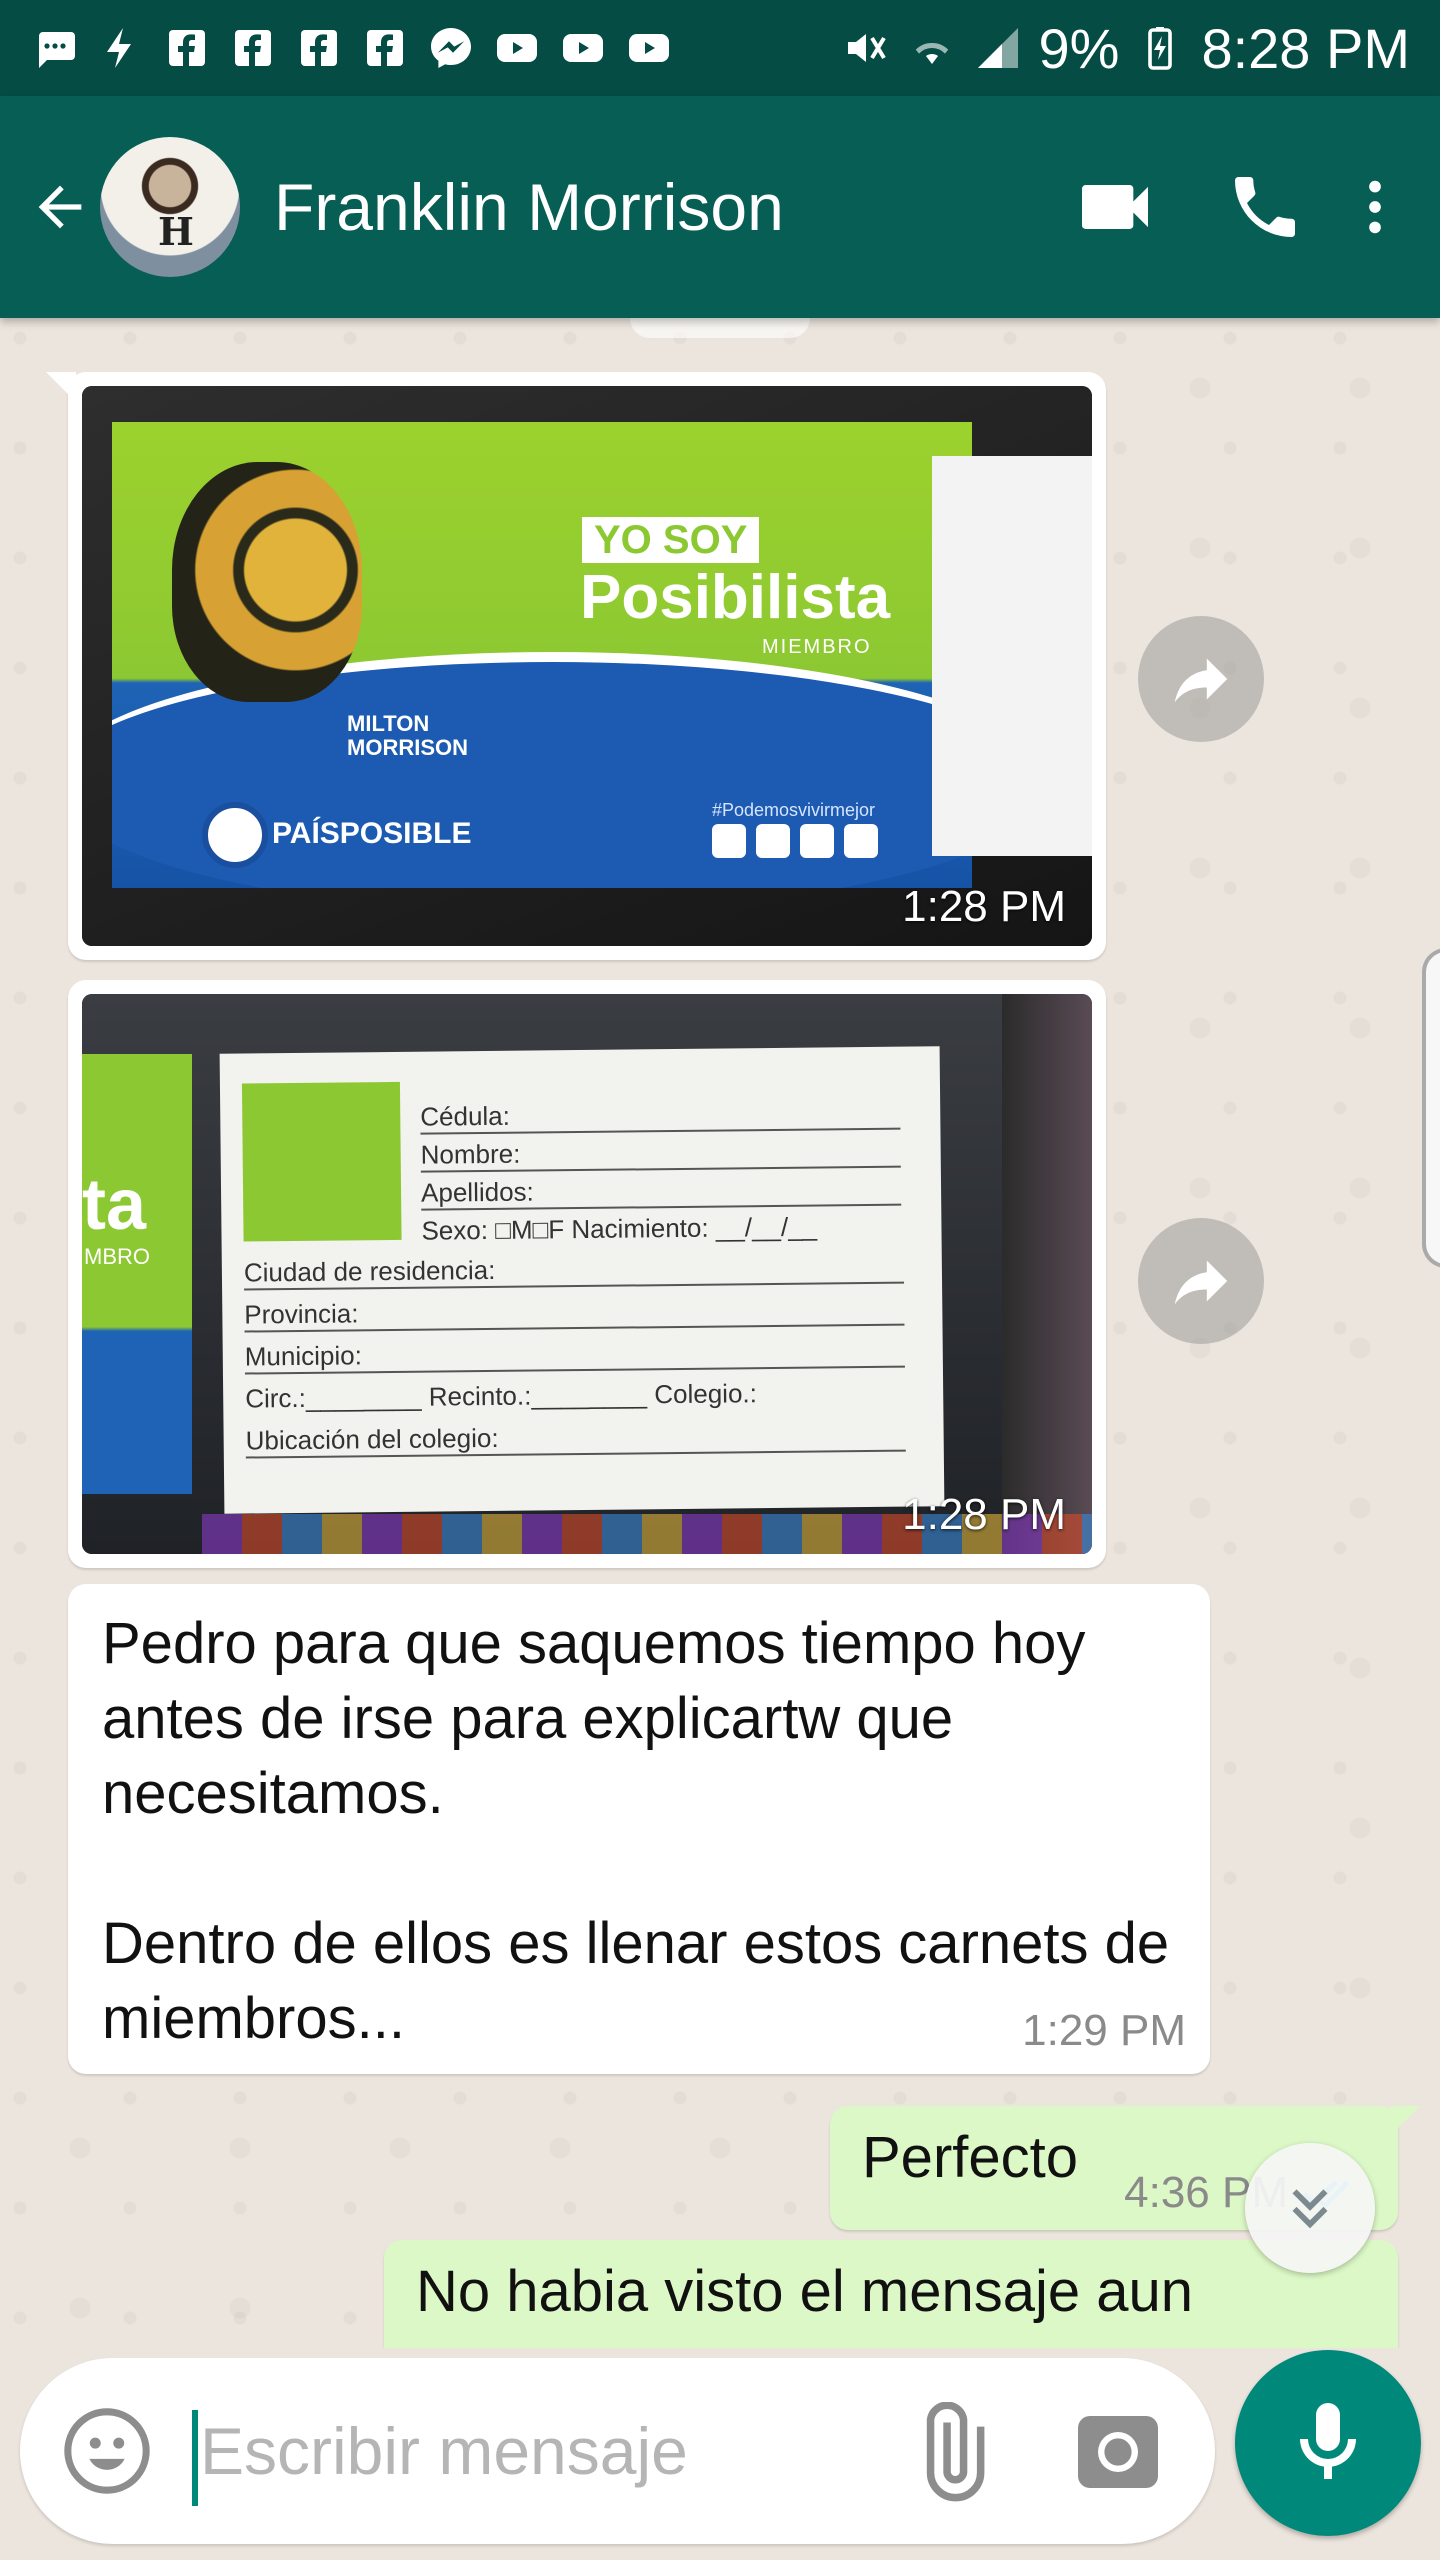 The image size is (1440, 2560). I want to click on phone-call-icon, so click(1265, 207).